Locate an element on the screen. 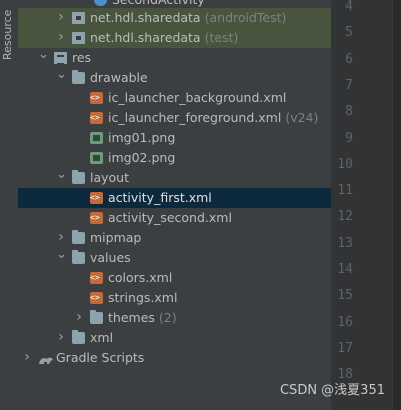  line-number: 16 is located at coordinates (345, 322).